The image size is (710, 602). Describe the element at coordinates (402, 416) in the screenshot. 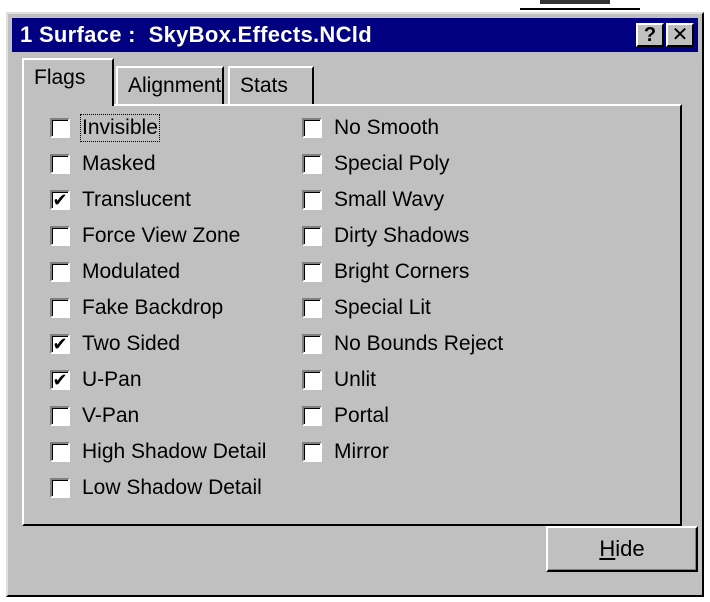

I see `flag-portal: Portal` at that location.